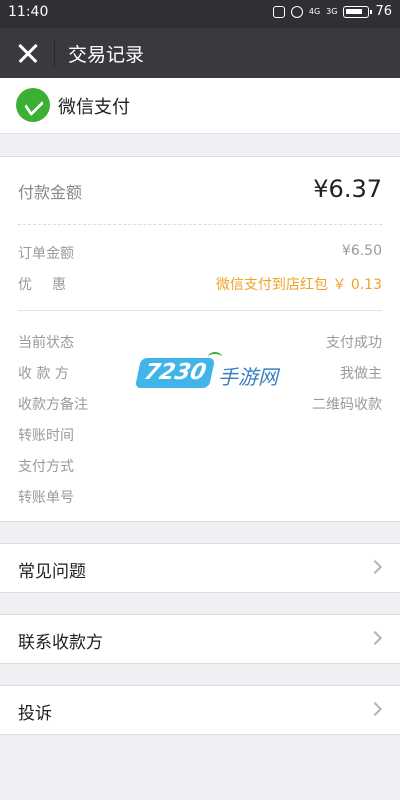 The image size is (400, 800). What do you see at coordinates (200, 437) in the screenshot?
I see `transfer-time-row: 转账时间` at bounding box center [200, 437].